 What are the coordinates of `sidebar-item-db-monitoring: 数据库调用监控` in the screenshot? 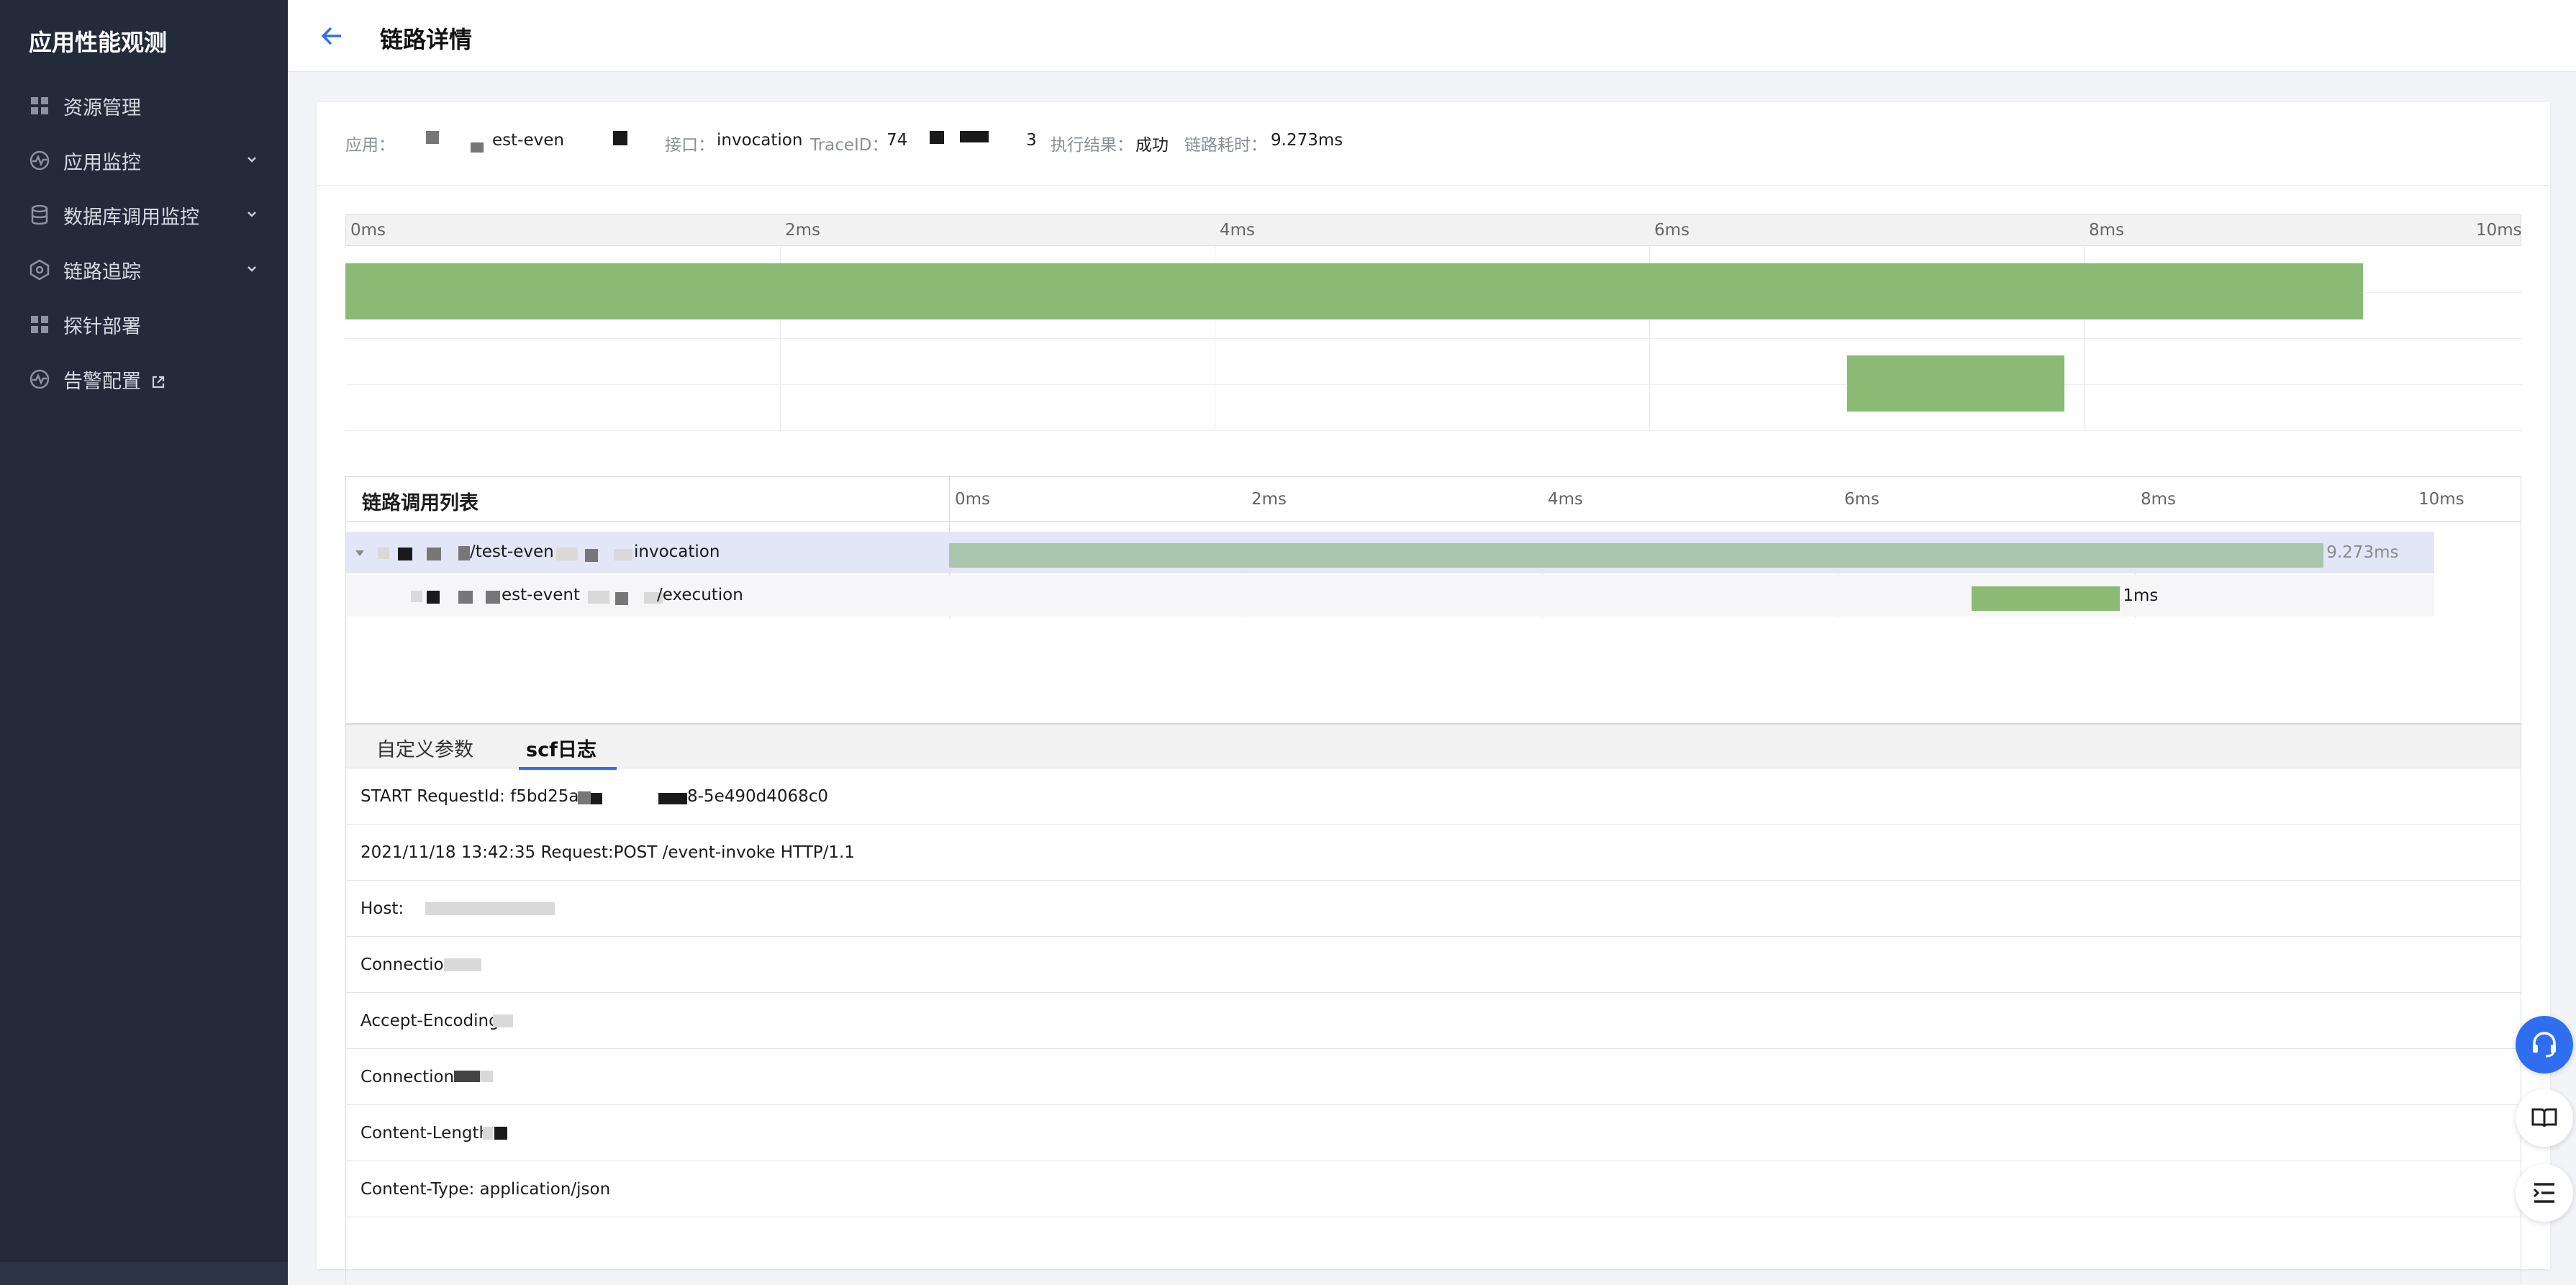 It's located at (144, 215).